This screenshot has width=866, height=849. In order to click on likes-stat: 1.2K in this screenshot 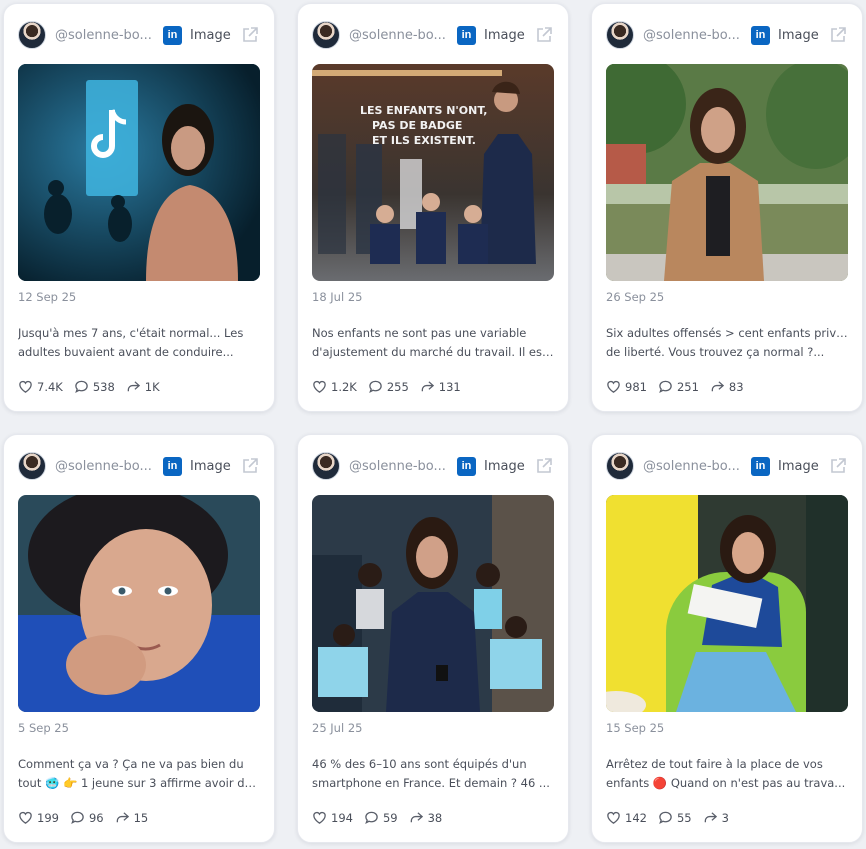, I will do `click(334, 386)`.